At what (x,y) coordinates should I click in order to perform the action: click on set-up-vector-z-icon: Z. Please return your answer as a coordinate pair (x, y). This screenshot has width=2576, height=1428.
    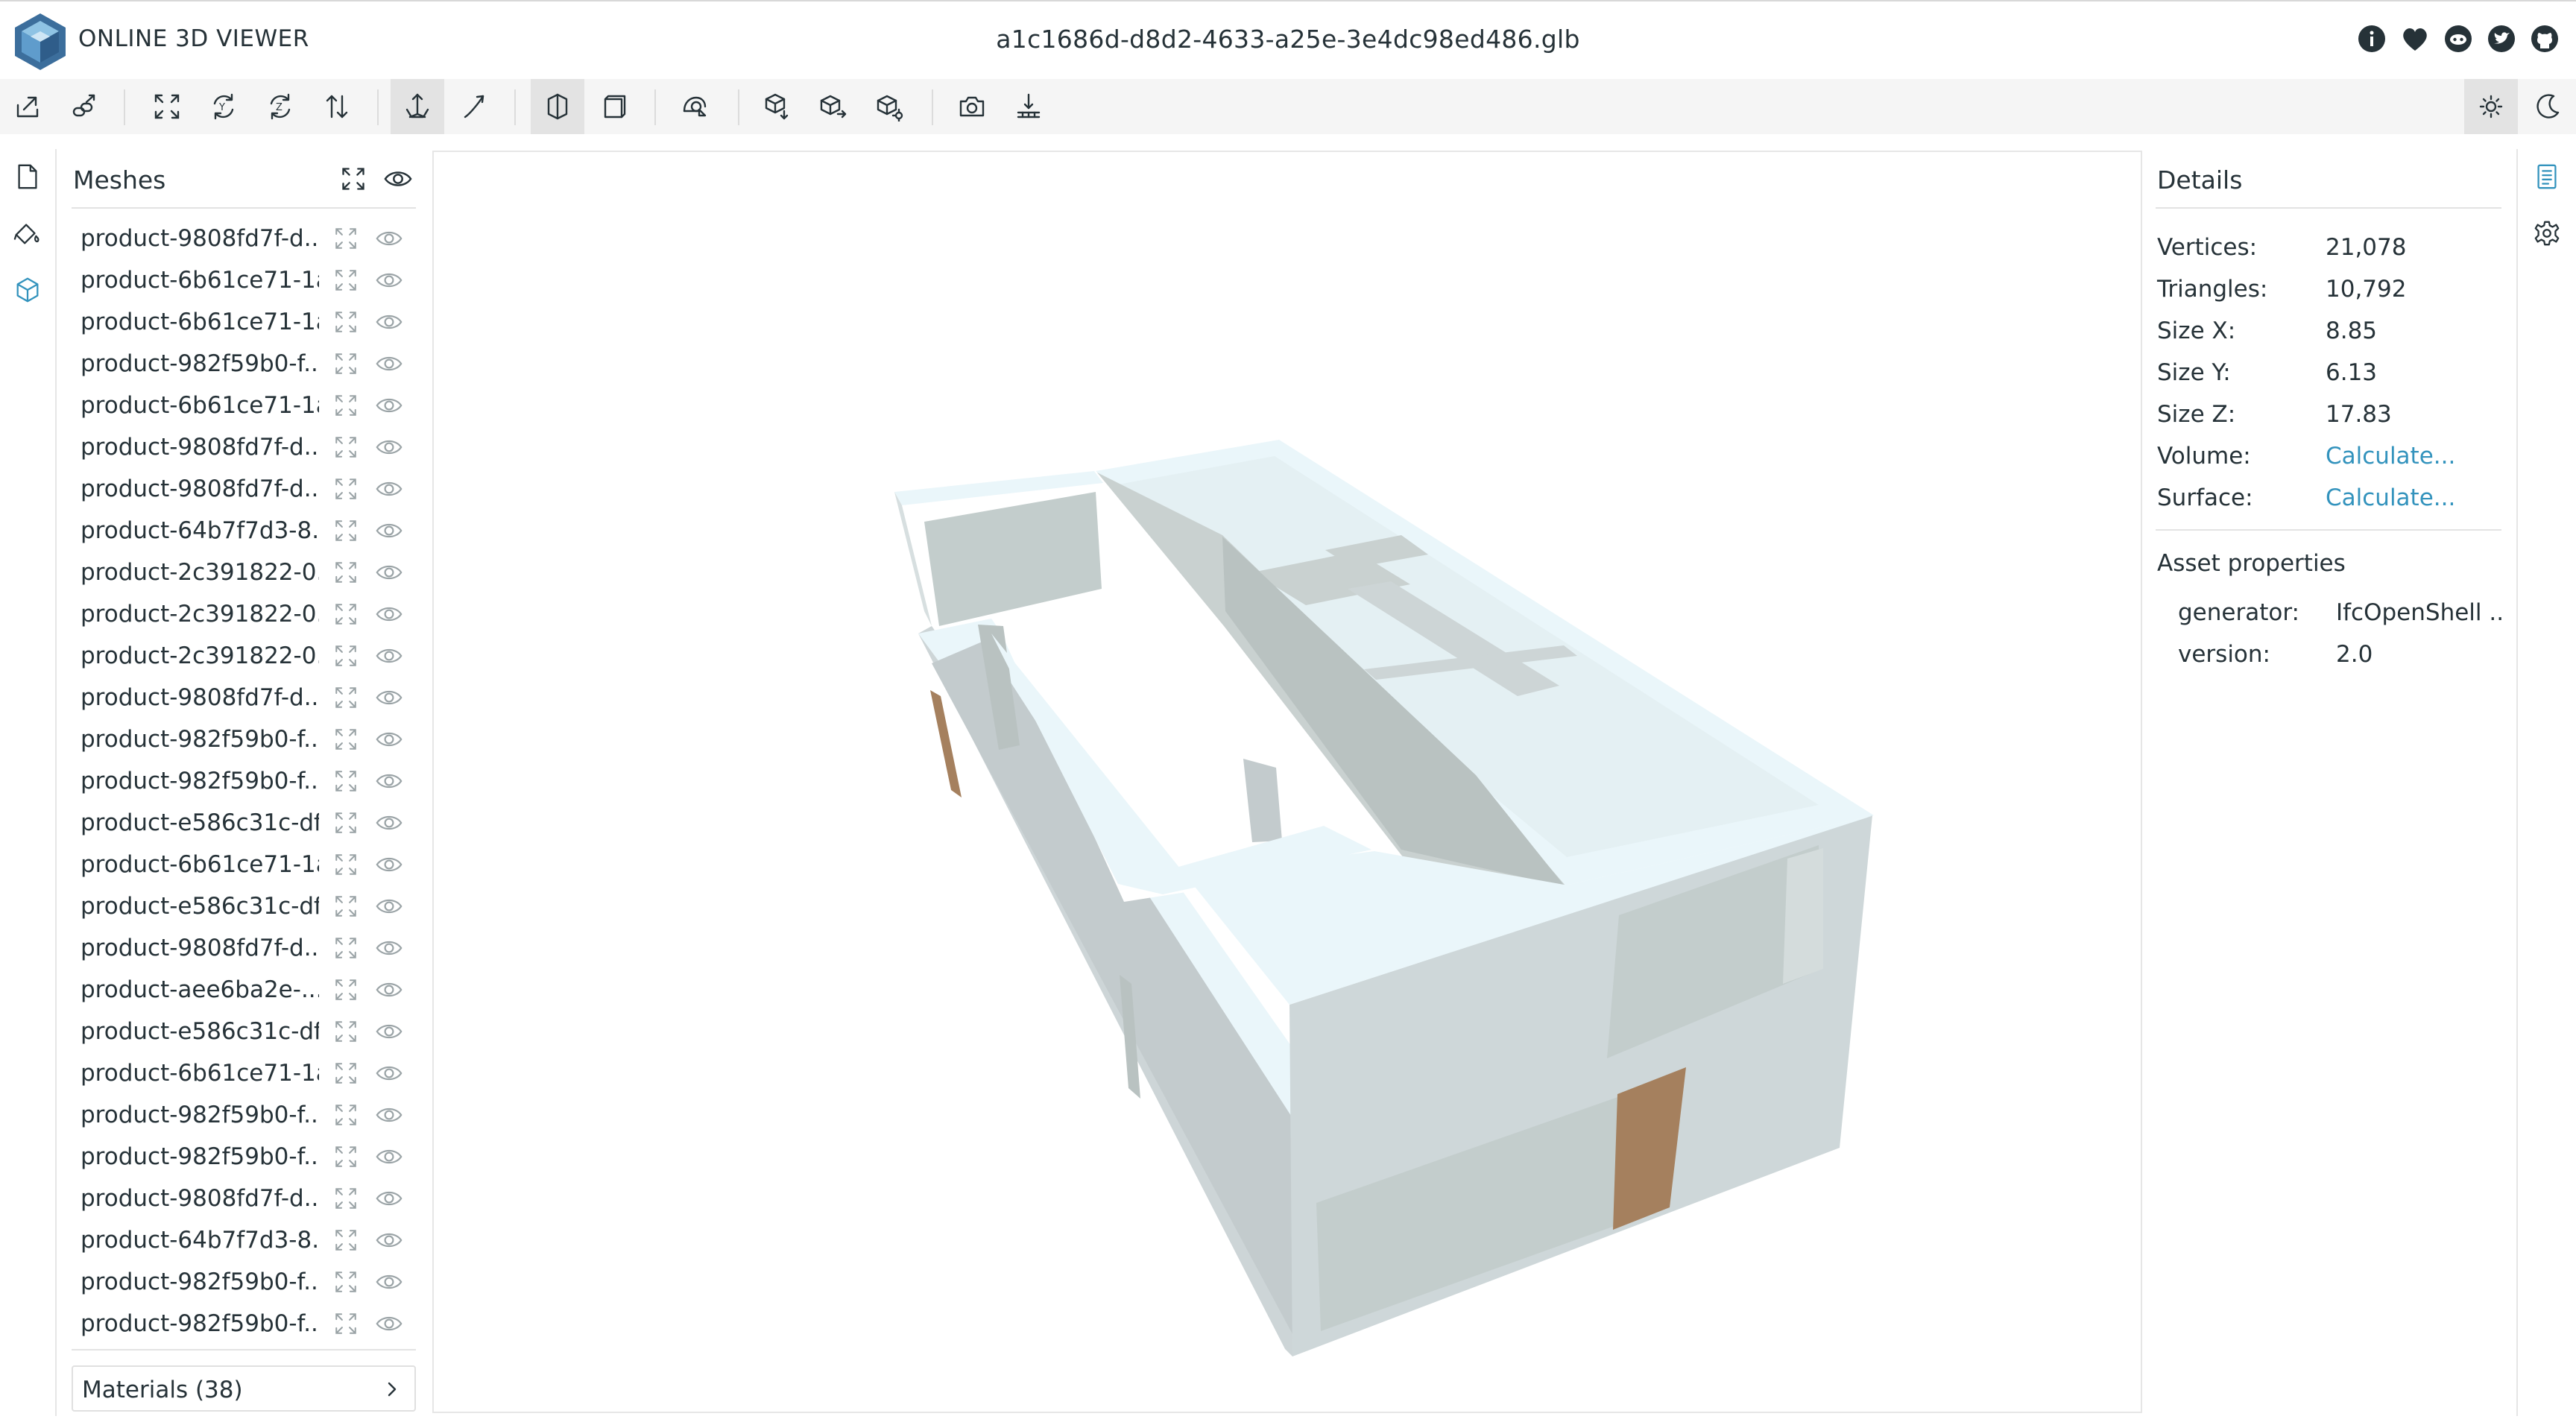
    Looking at the image, I should click on (280, 106).